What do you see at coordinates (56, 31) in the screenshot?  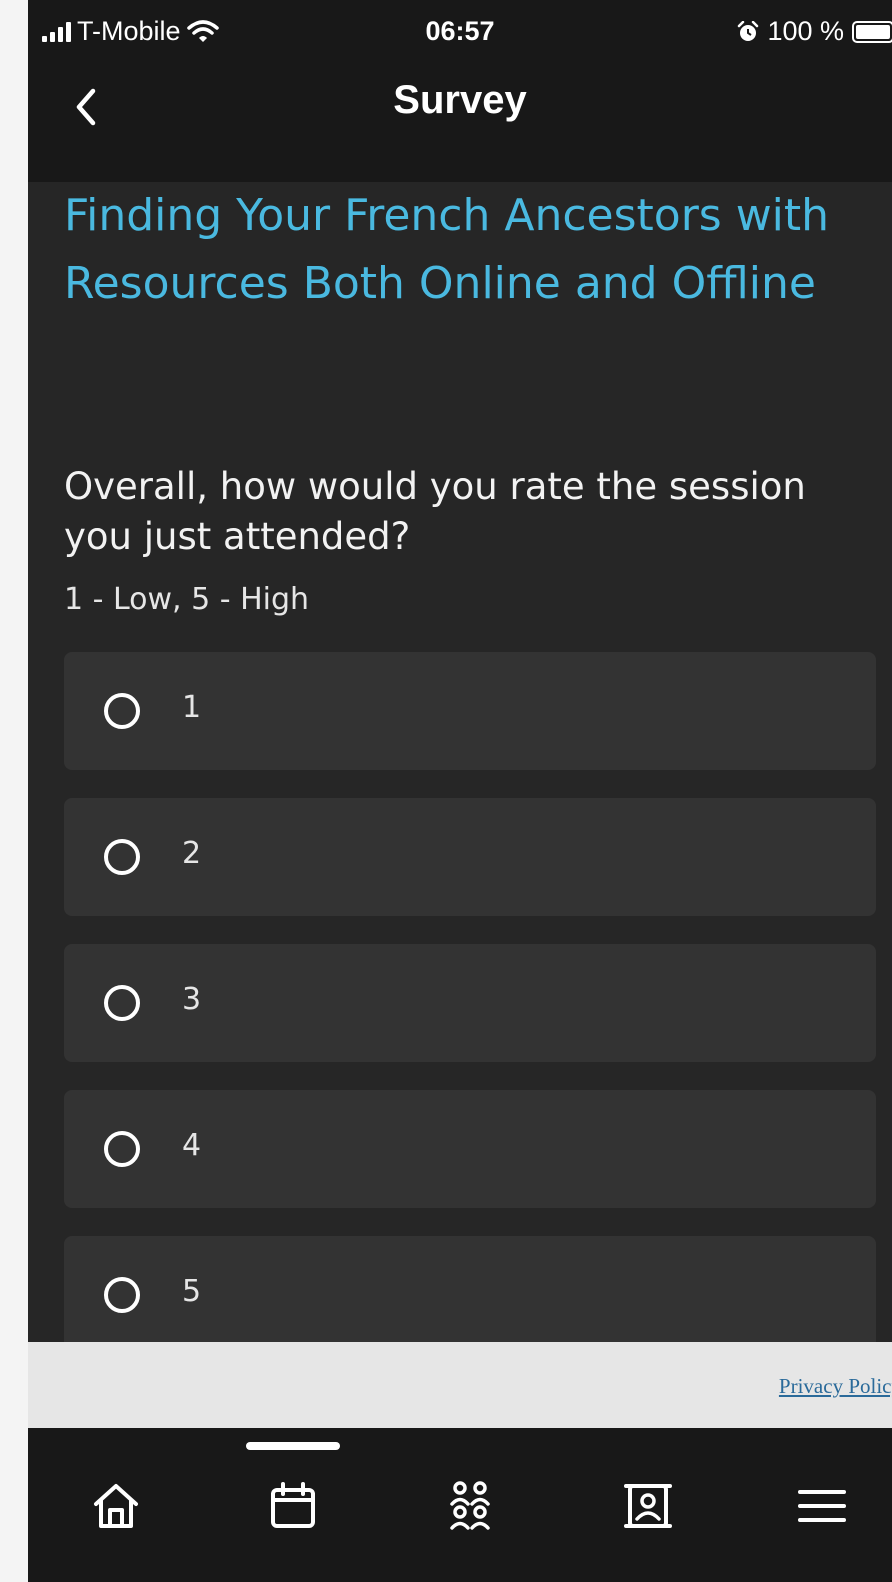 I see `signal-icon` at bounding box center [56, 31].